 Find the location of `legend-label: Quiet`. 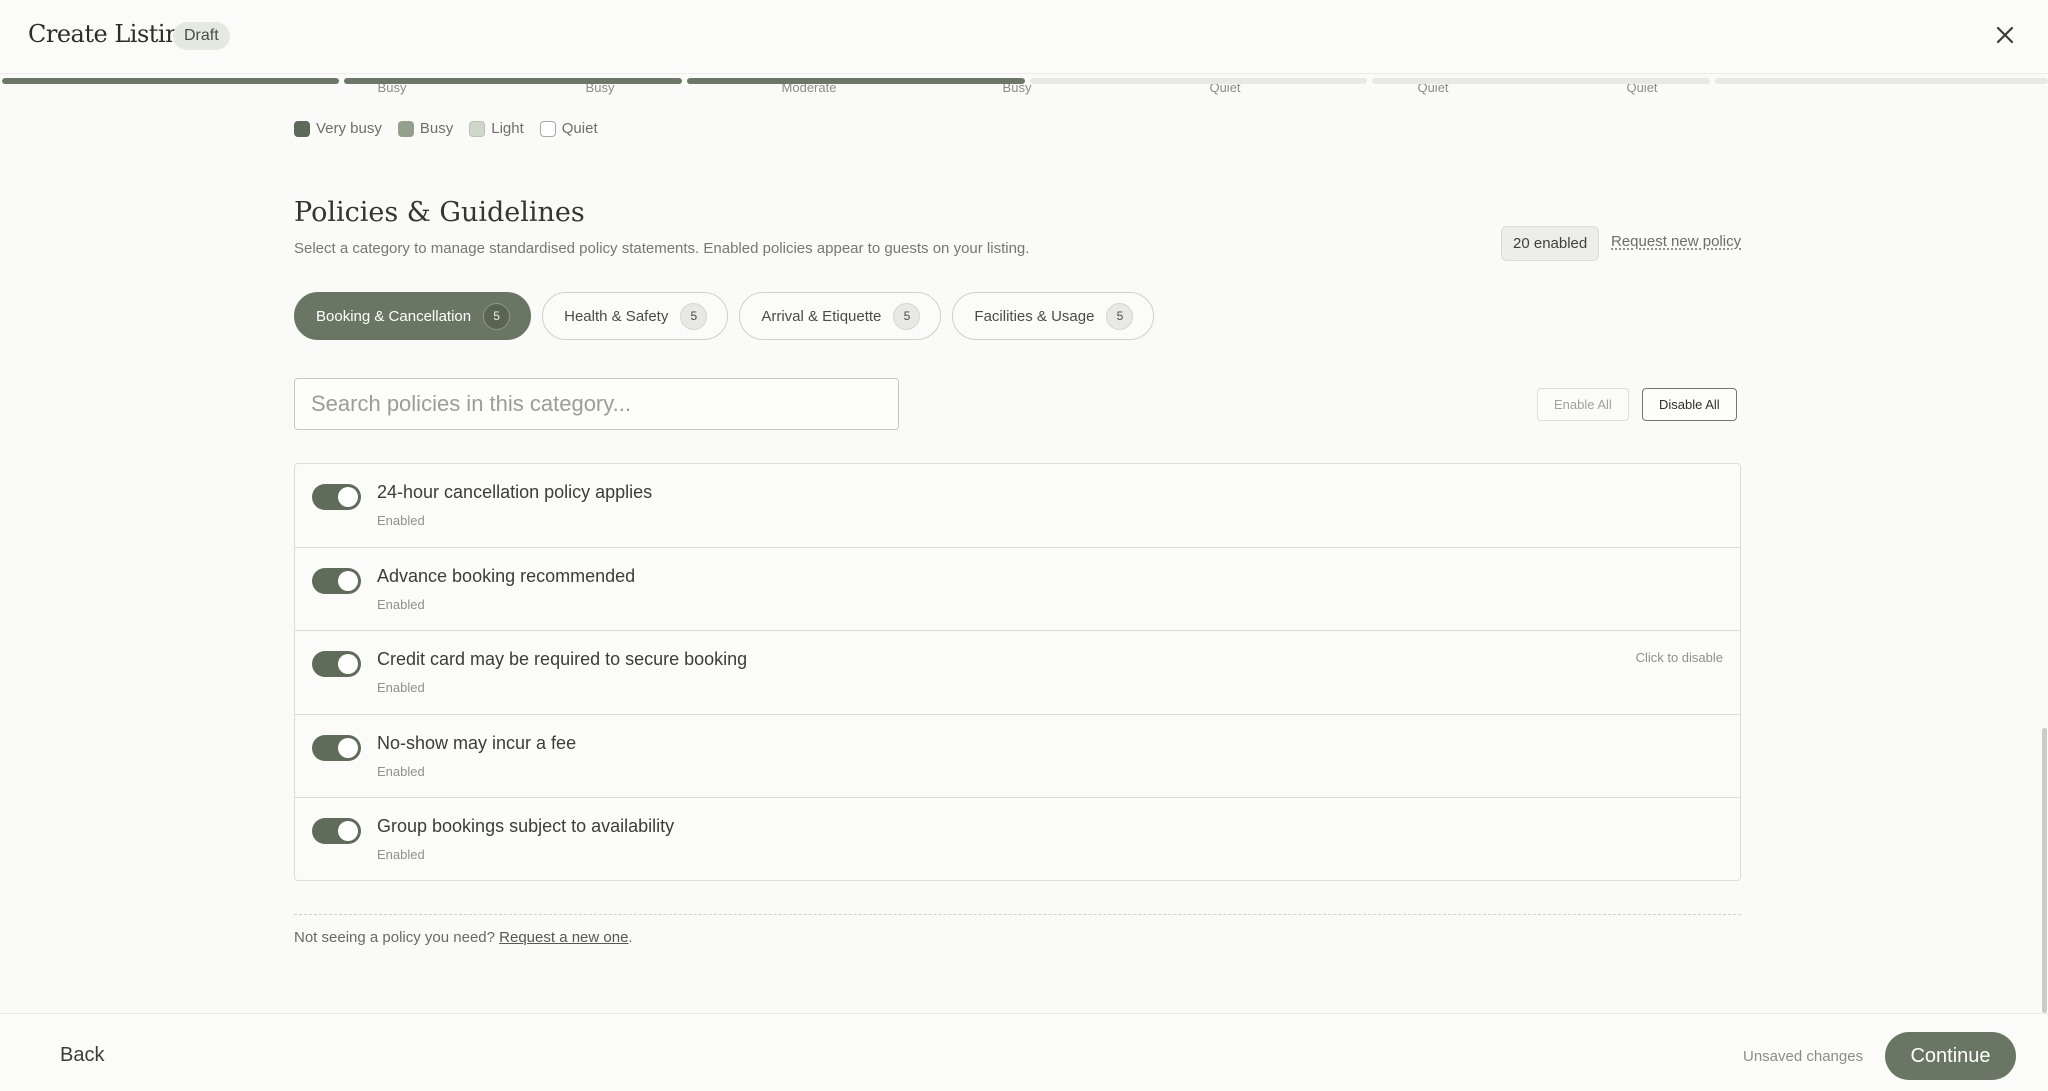

legend-label: Quiet is located at coordinates (579, 128).